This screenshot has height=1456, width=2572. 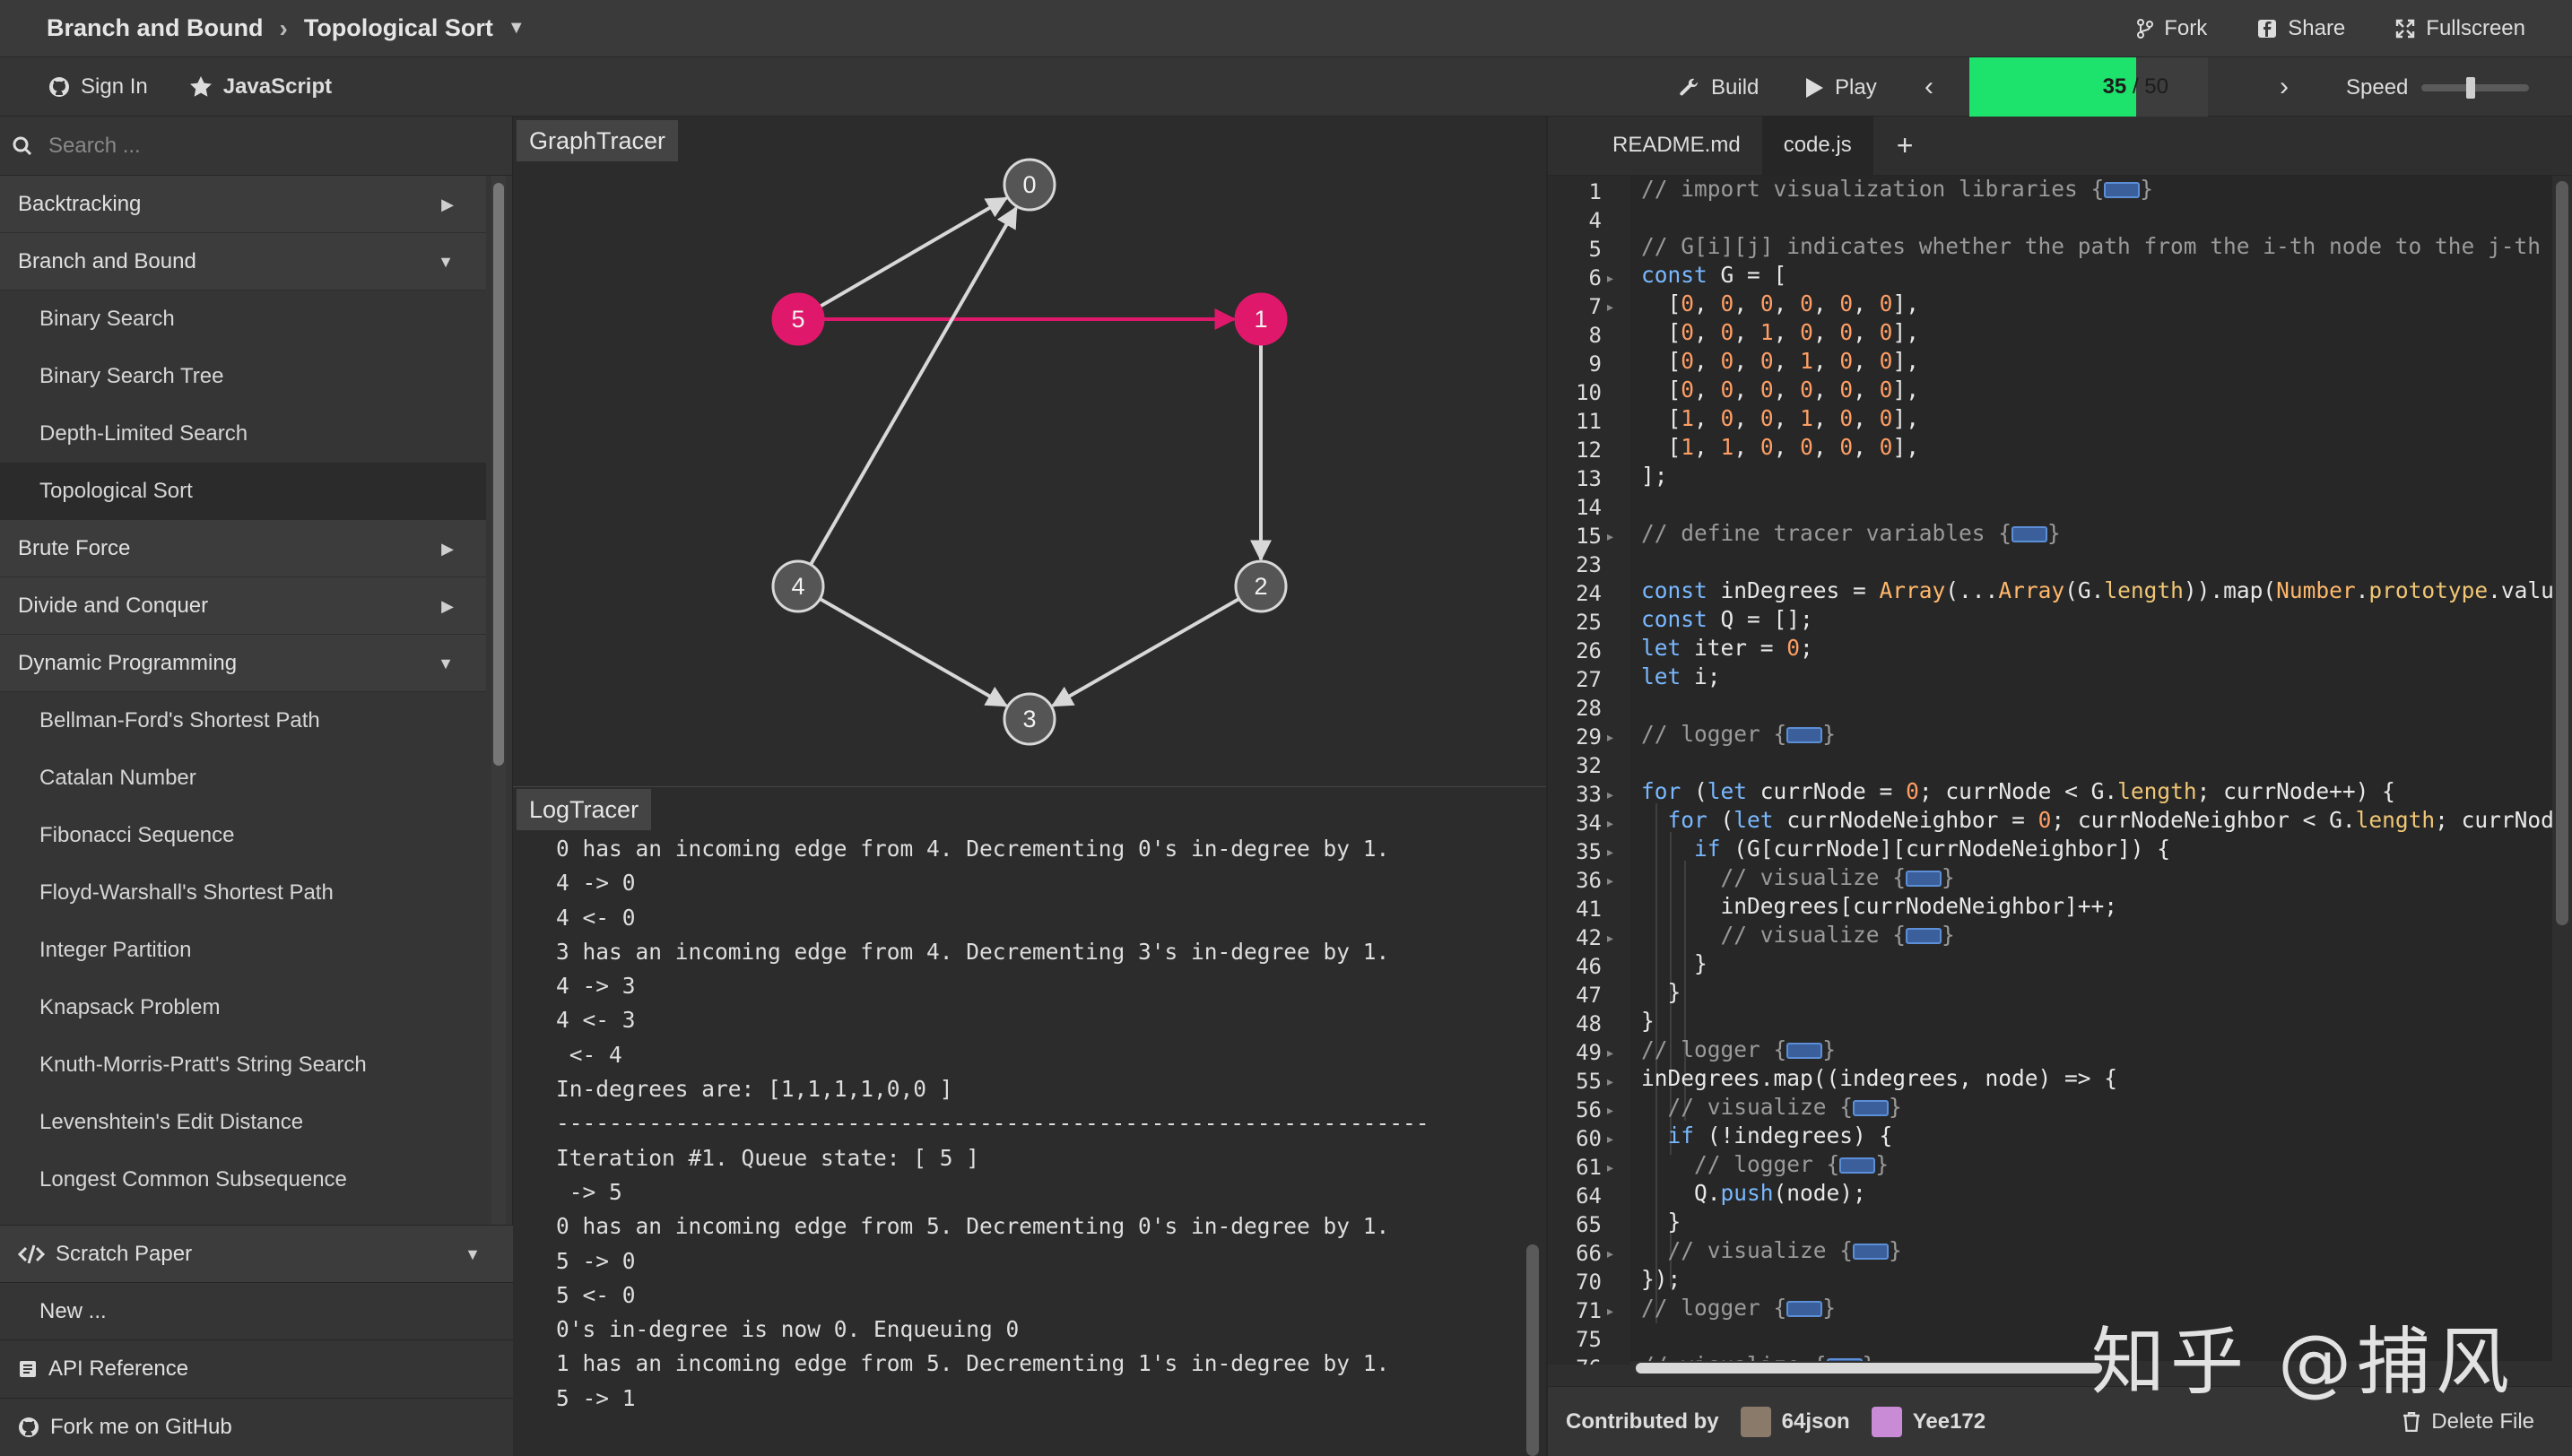 I want to click on contributor-name: Yee172, so click(x=1949, y=1421).